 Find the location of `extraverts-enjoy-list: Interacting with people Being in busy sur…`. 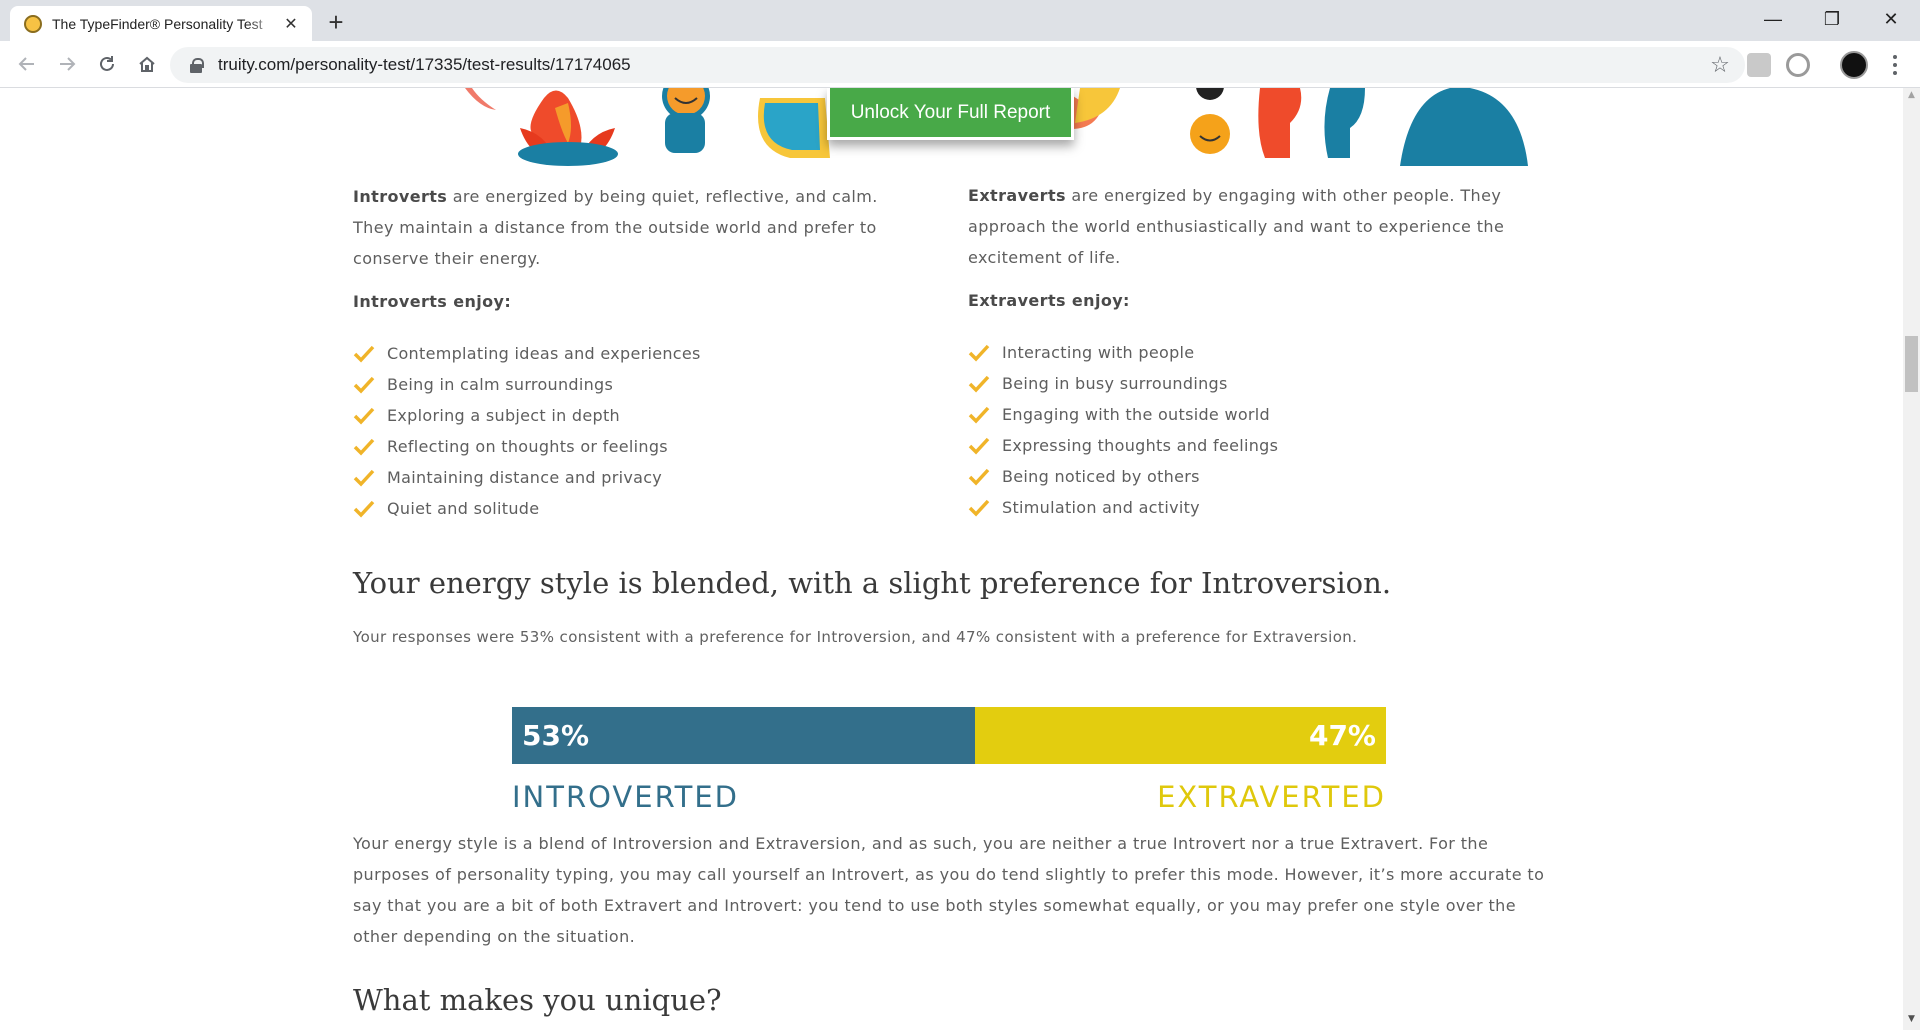

extraverts-enjoy-list: Interacting with people Being in busy sur… is located at coordinates (1248, 430).